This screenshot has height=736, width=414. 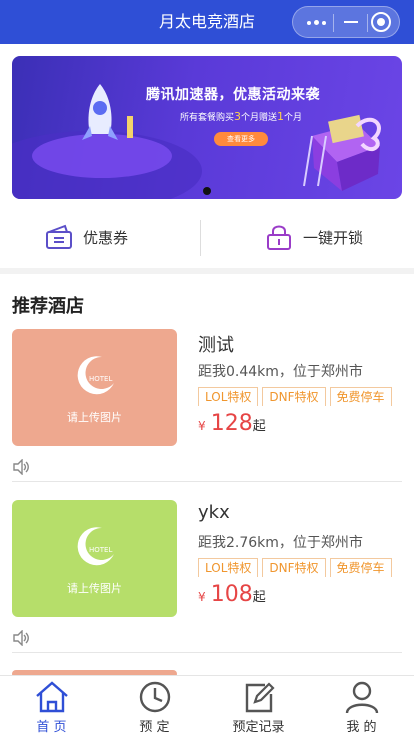 What do you see at coordinates (214, 512) in the screenshot?
I see `hotel-name: ykx` at bounding box center [214, 512].